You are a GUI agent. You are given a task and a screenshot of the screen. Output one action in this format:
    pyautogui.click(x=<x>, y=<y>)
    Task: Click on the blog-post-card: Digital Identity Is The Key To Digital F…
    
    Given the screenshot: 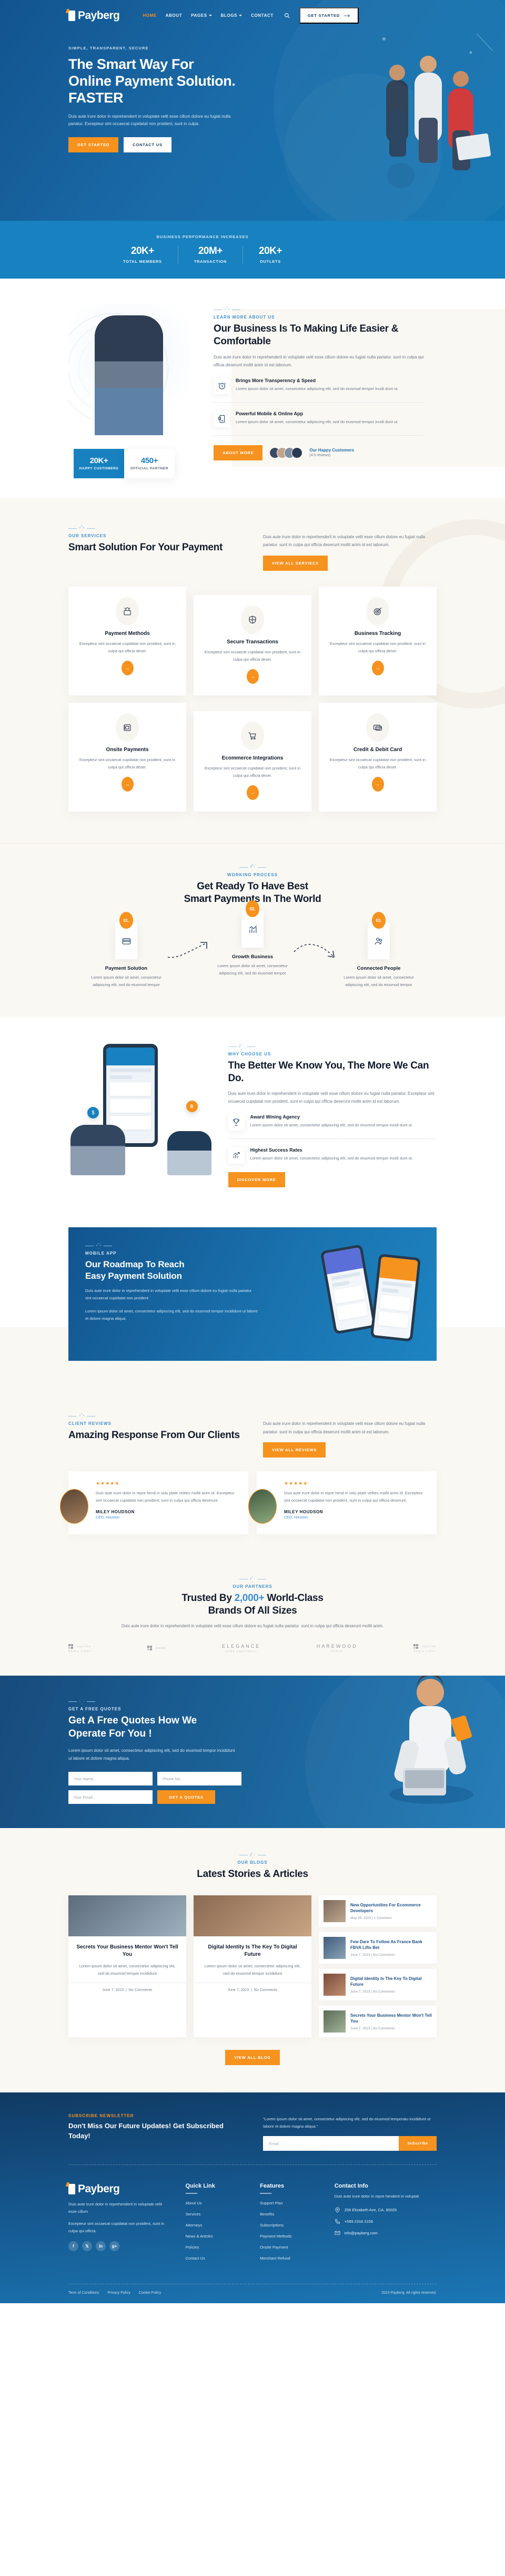 What is the action you would take?
    pyautogui.click(x=252, y=1966)
    